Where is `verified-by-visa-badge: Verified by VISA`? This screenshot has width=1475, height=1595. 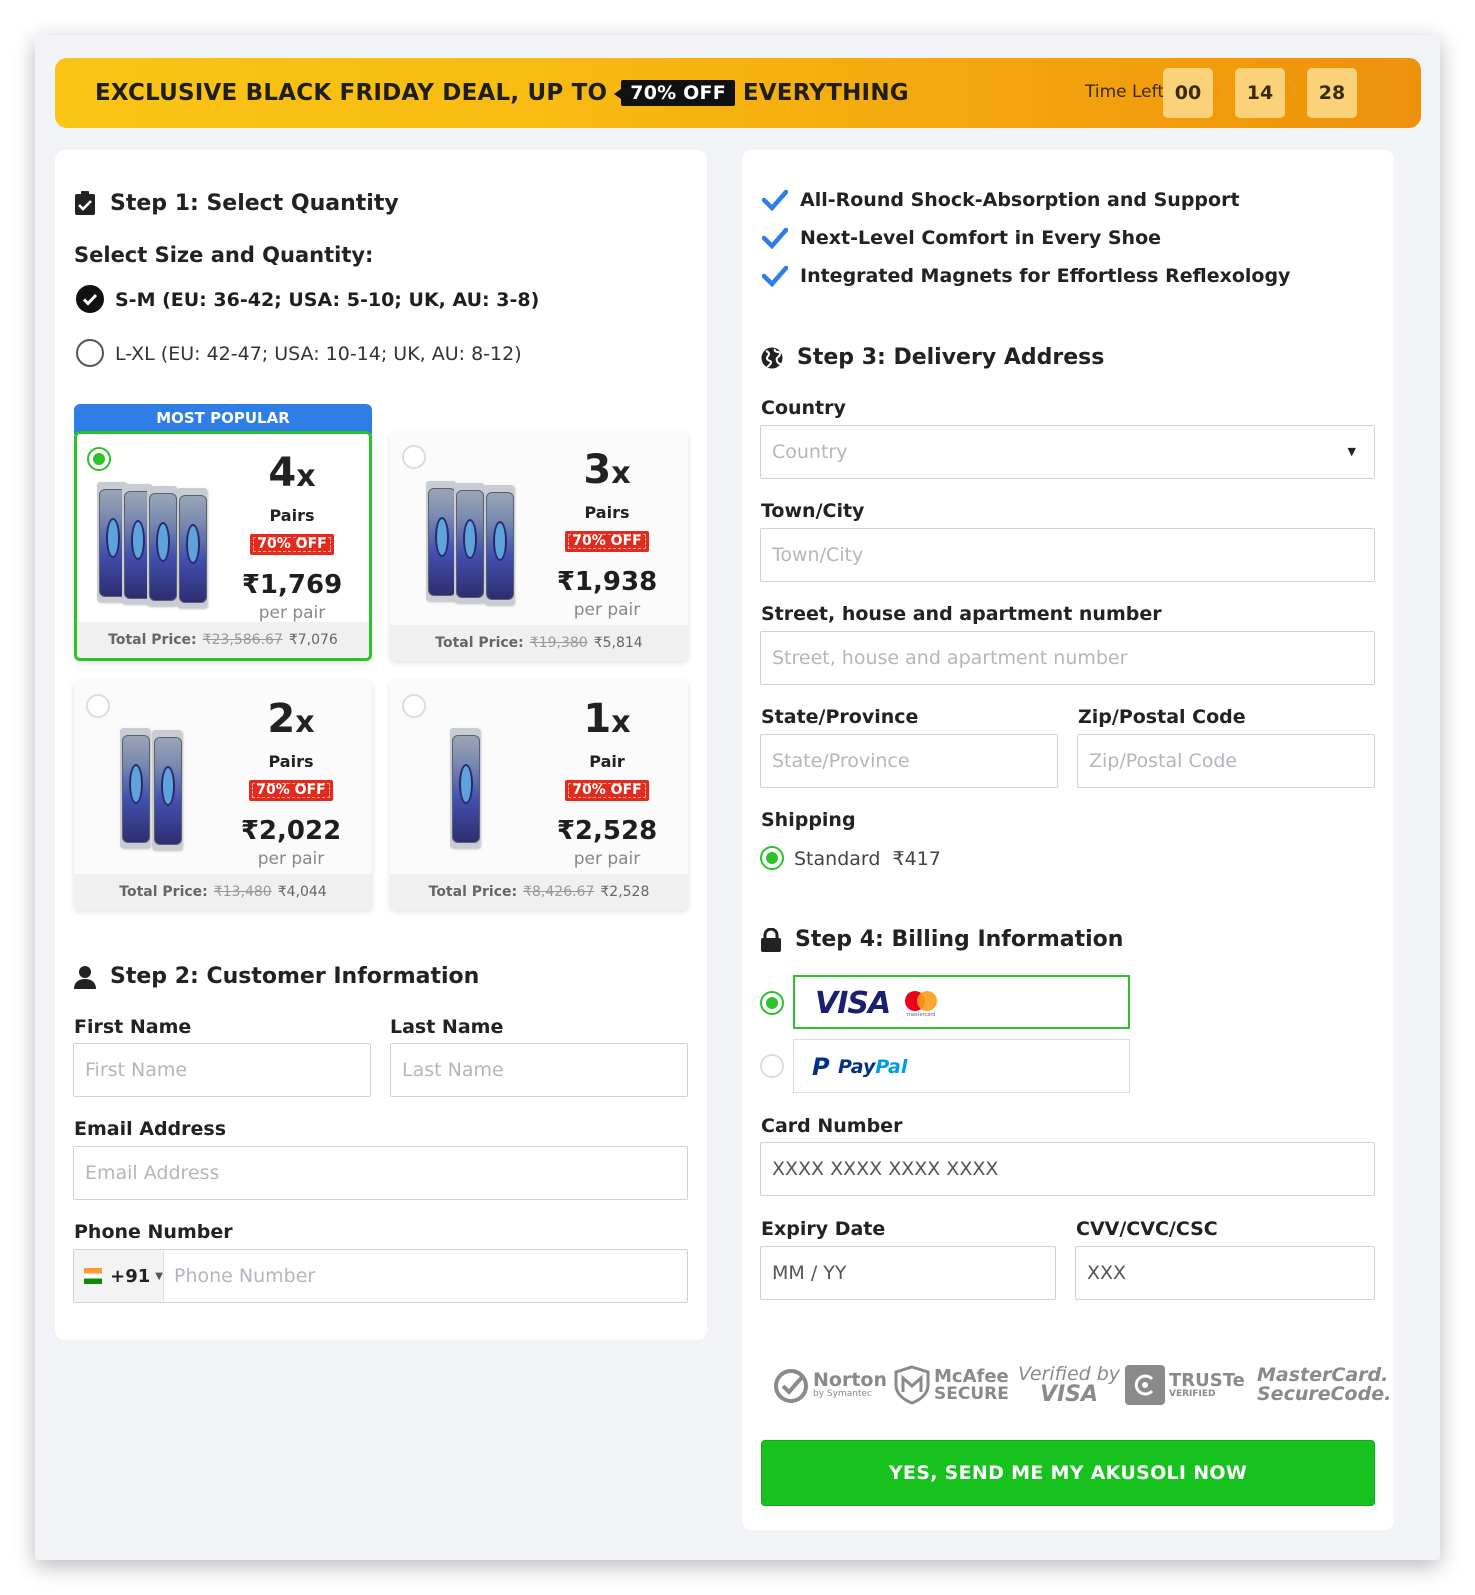
verified-by-visa-badge: Verified by VISA is located at coordinates (1069, 1385).